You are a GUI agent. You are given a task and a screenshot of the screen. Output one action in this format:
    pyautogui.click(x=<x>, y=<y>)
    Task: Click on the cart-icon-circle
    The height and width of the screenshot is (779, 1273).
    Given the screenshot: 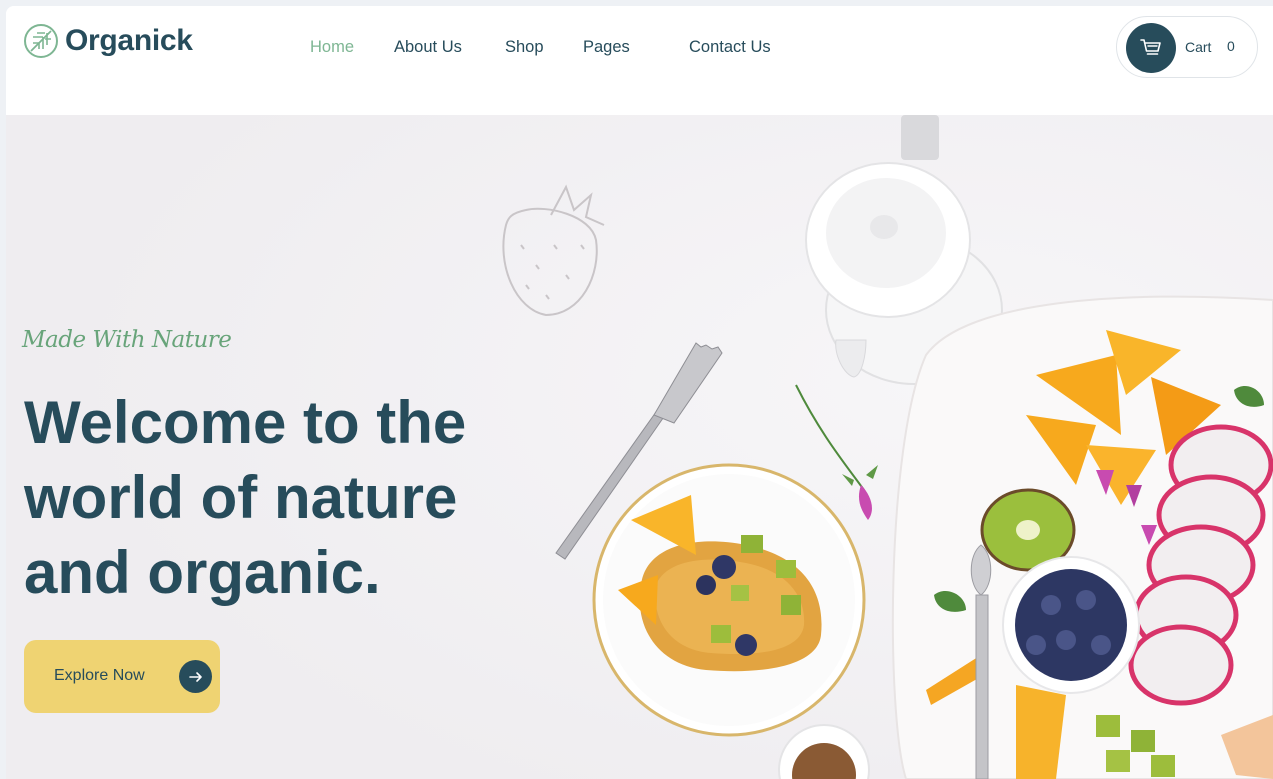 What is the action you would take?
    pyautogui.click(x=1151, y=48)
    